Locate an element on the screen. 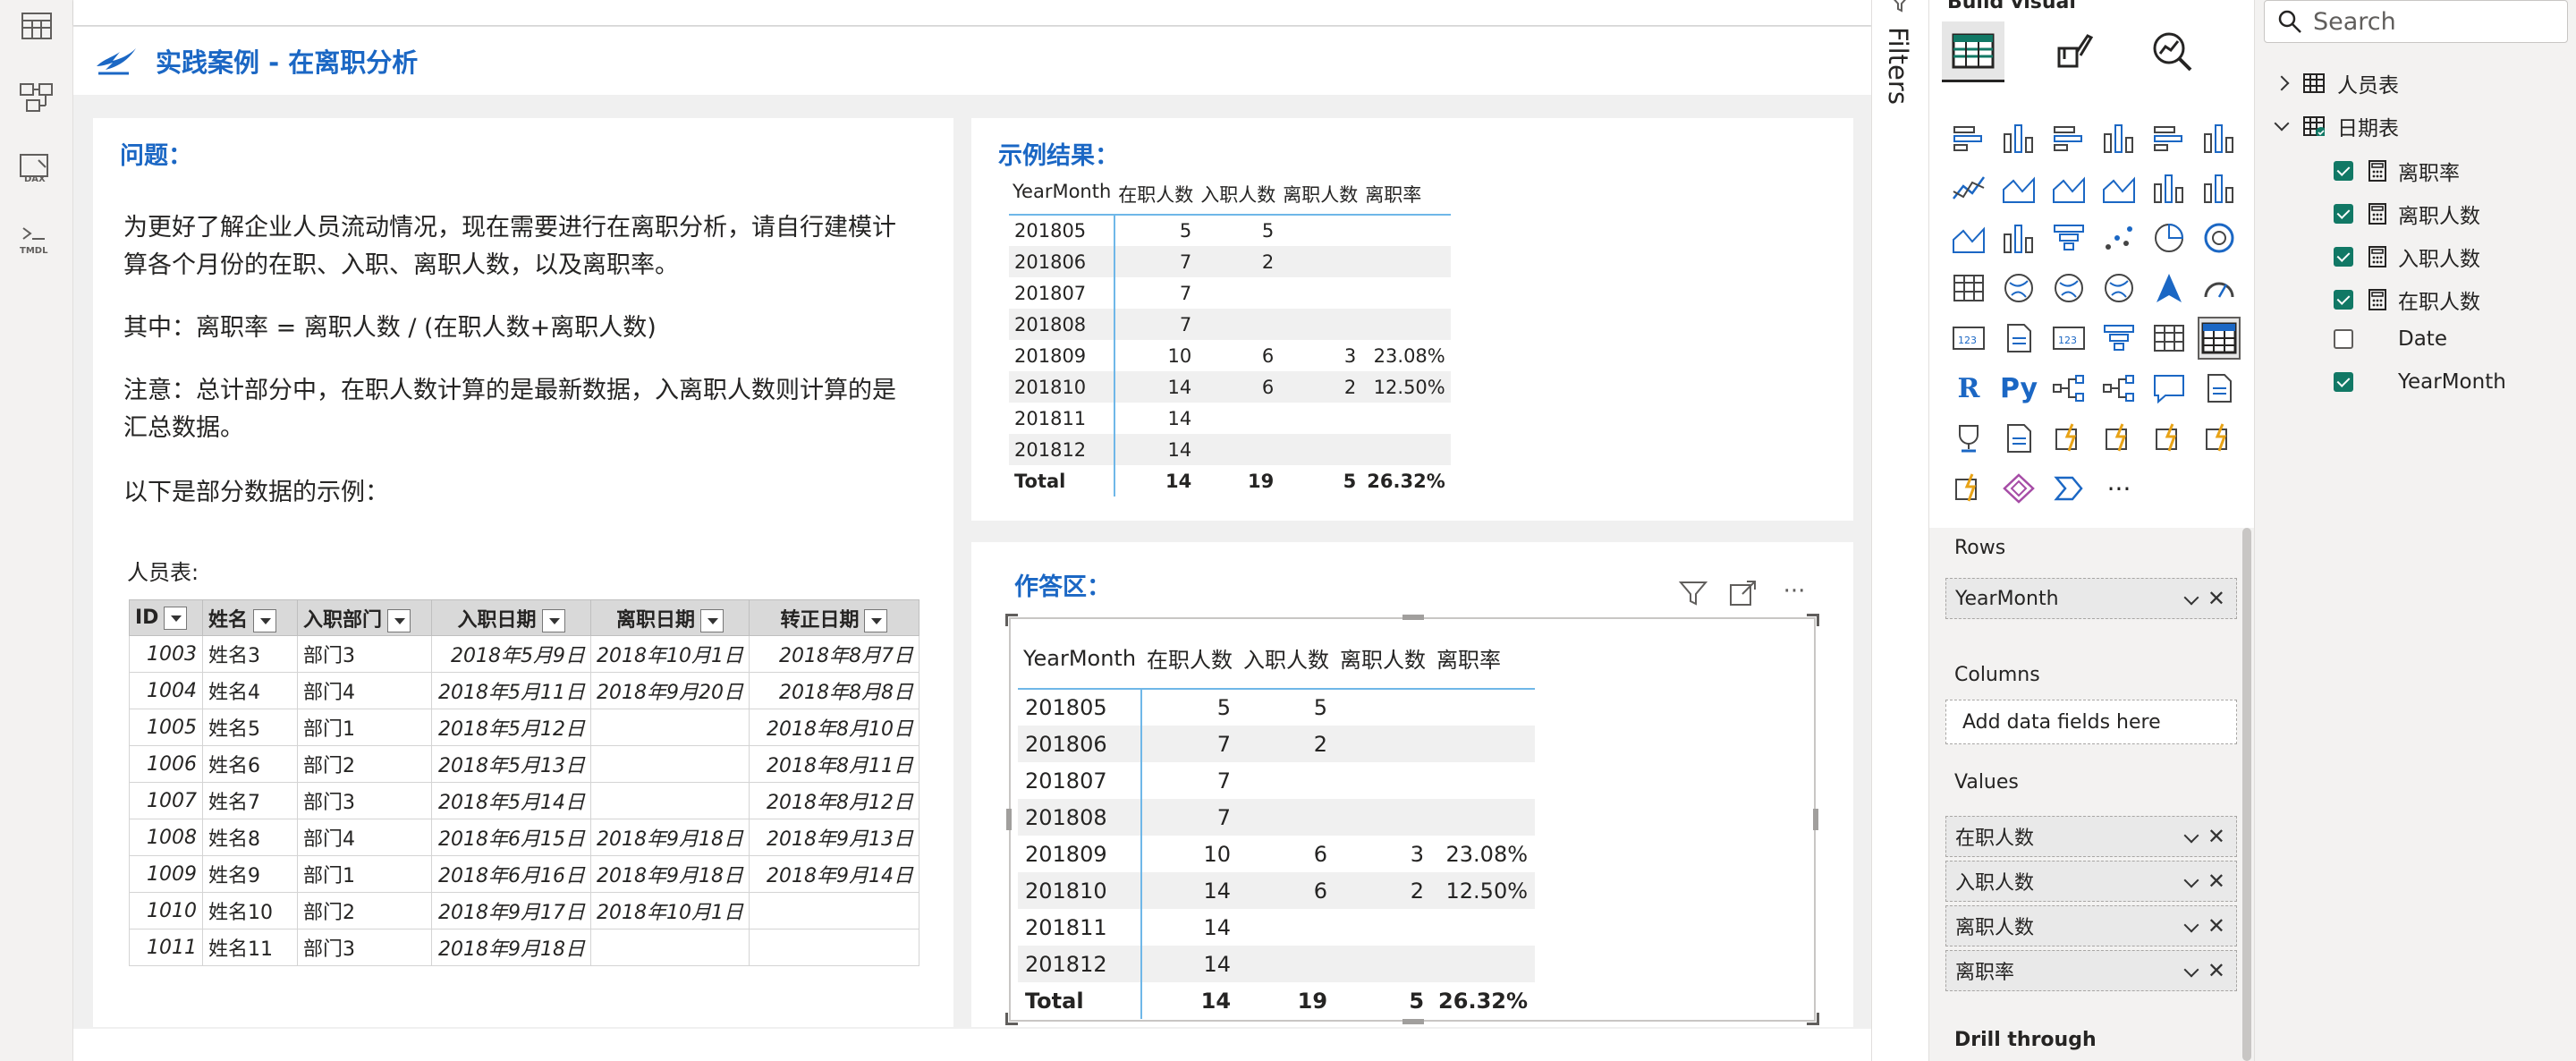 The image size is (2576, 1061). azure-map-icon is located at coordinates (2169, 288).